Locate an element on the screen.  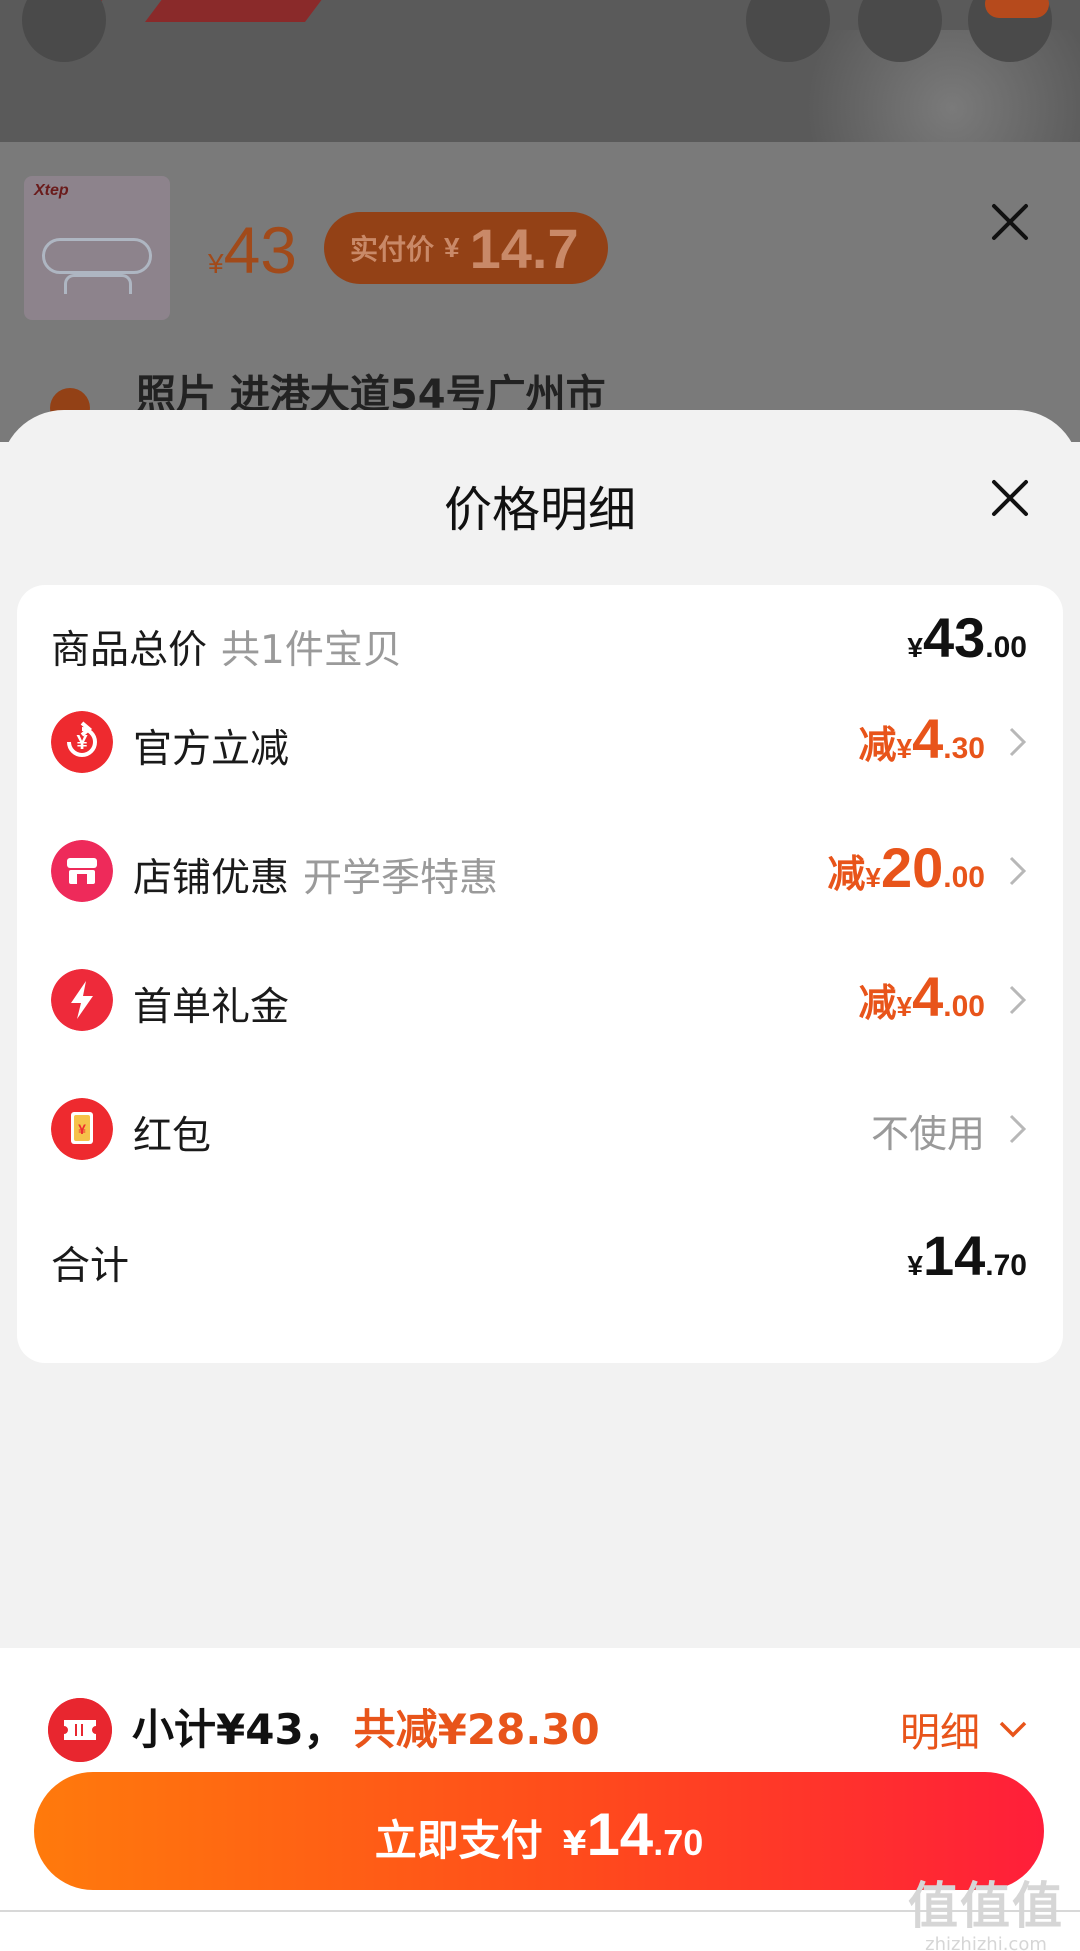
row-value: ¥14.70 is located at coordinates (967, 1255).